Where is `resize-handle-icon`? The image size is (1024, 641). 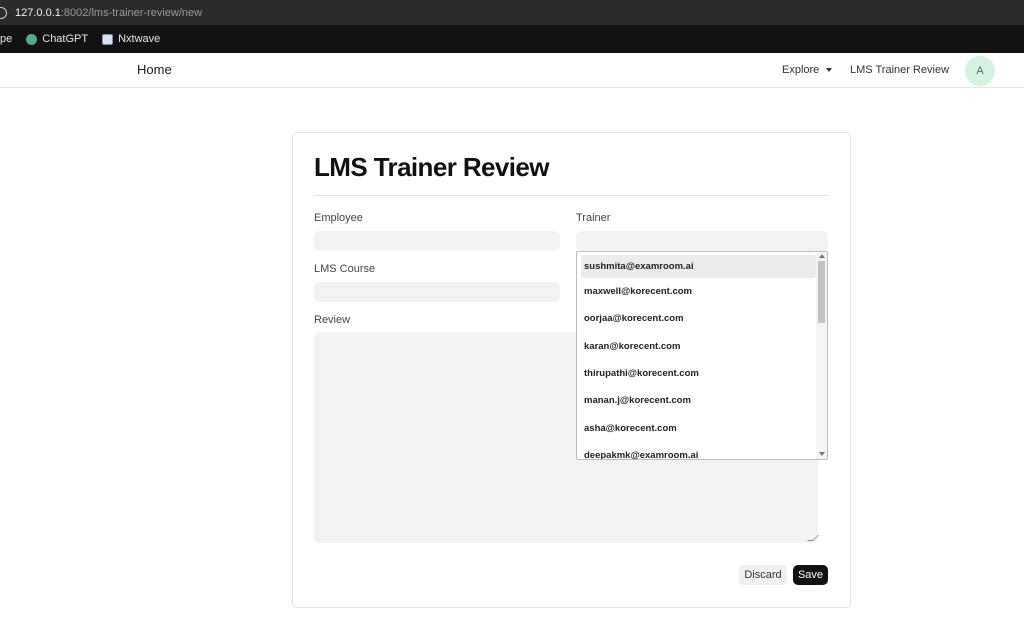
resize-handle-icon is located at coordinates (813, 538).